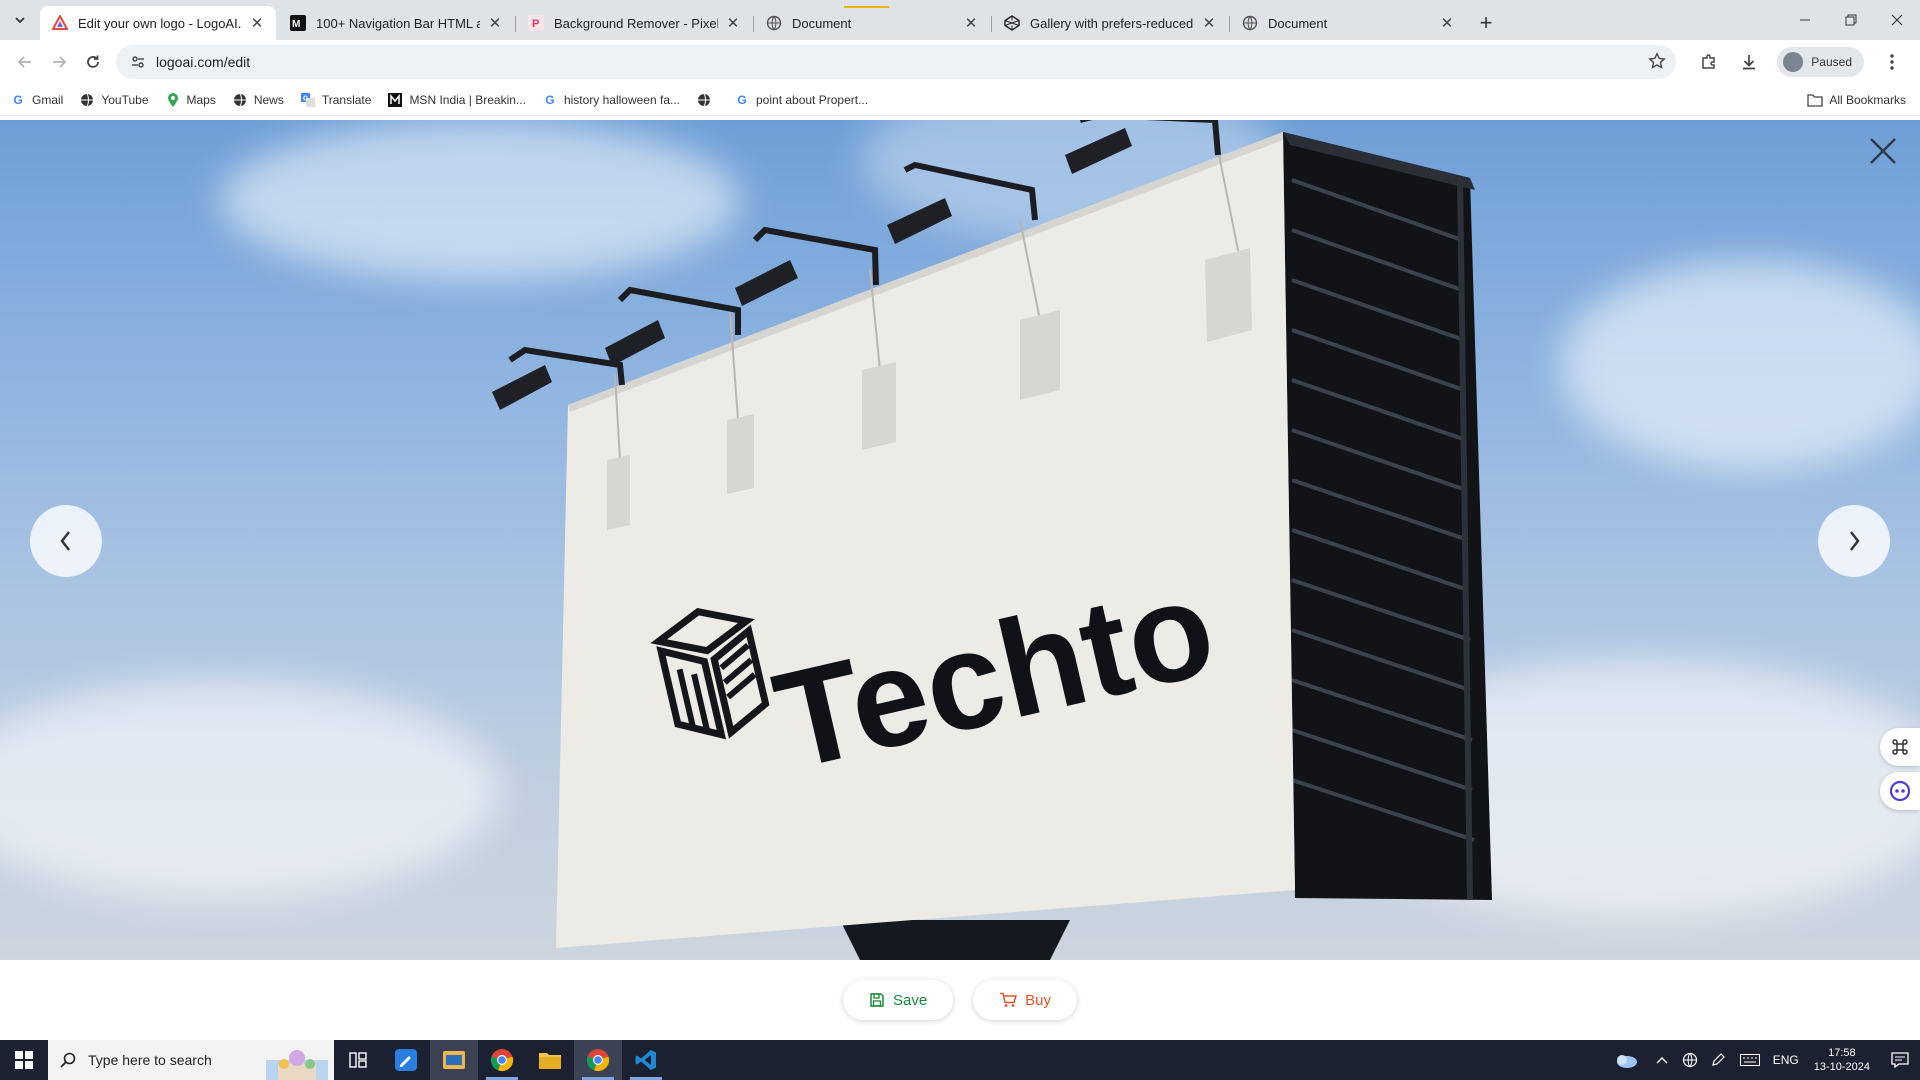  Describe the element at coordinates (298, 23) in the screenshot. I see `medium-icon: M` at that location.